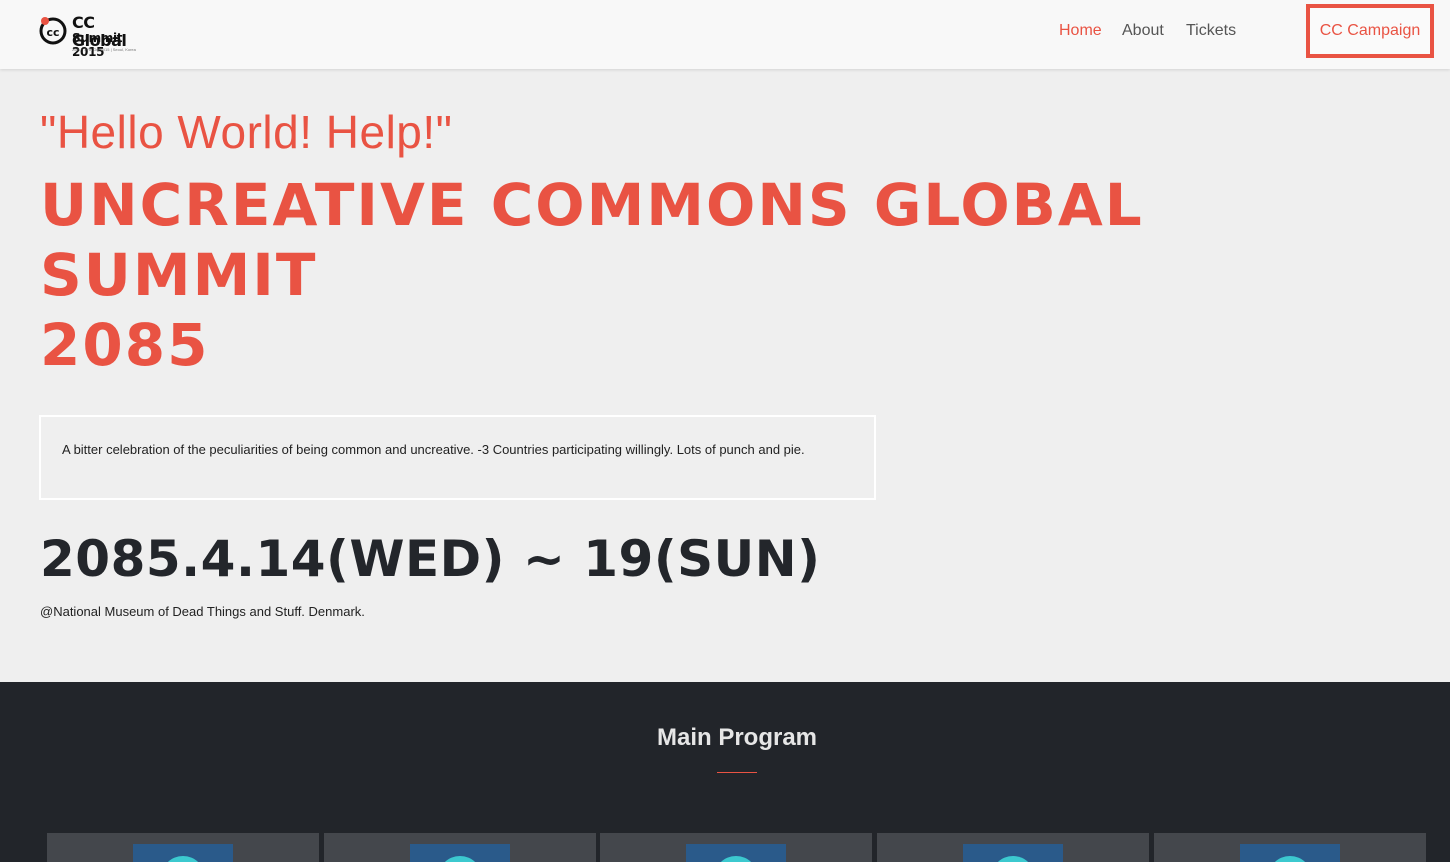  What do you see at coordinates (125, 345) in the screenshot?
I see `headline-line-3: 2085` at bounding box center [125, 345].